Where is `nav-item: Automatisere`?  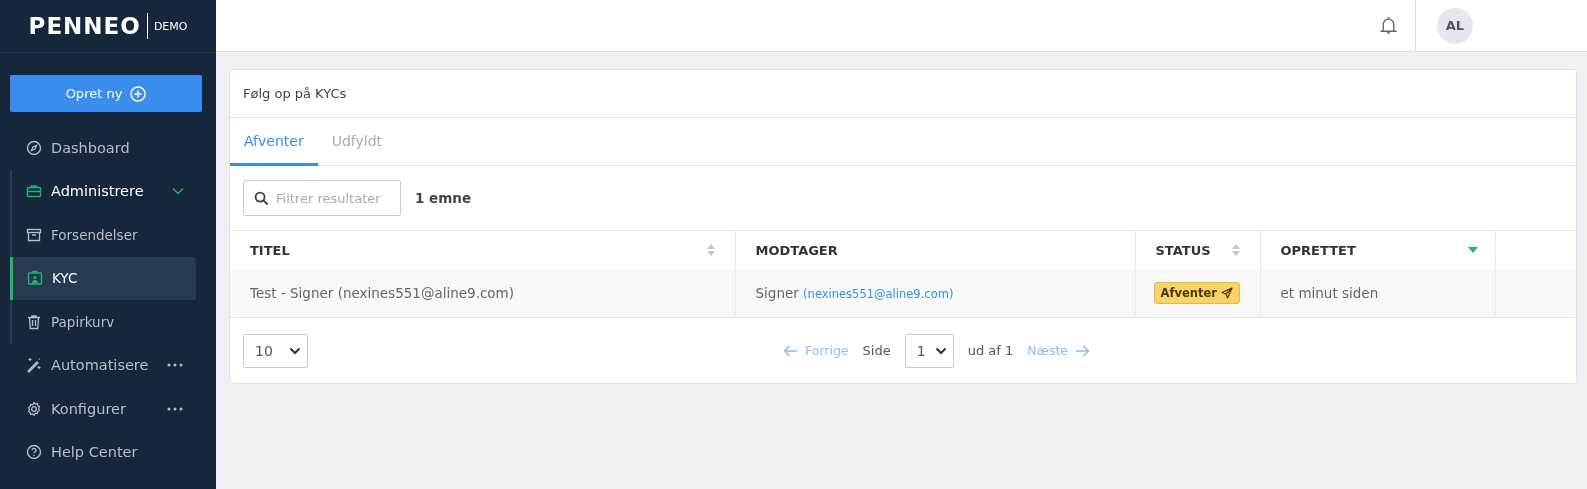 nav-item: Automatisere is located at coordinates (108, 365).